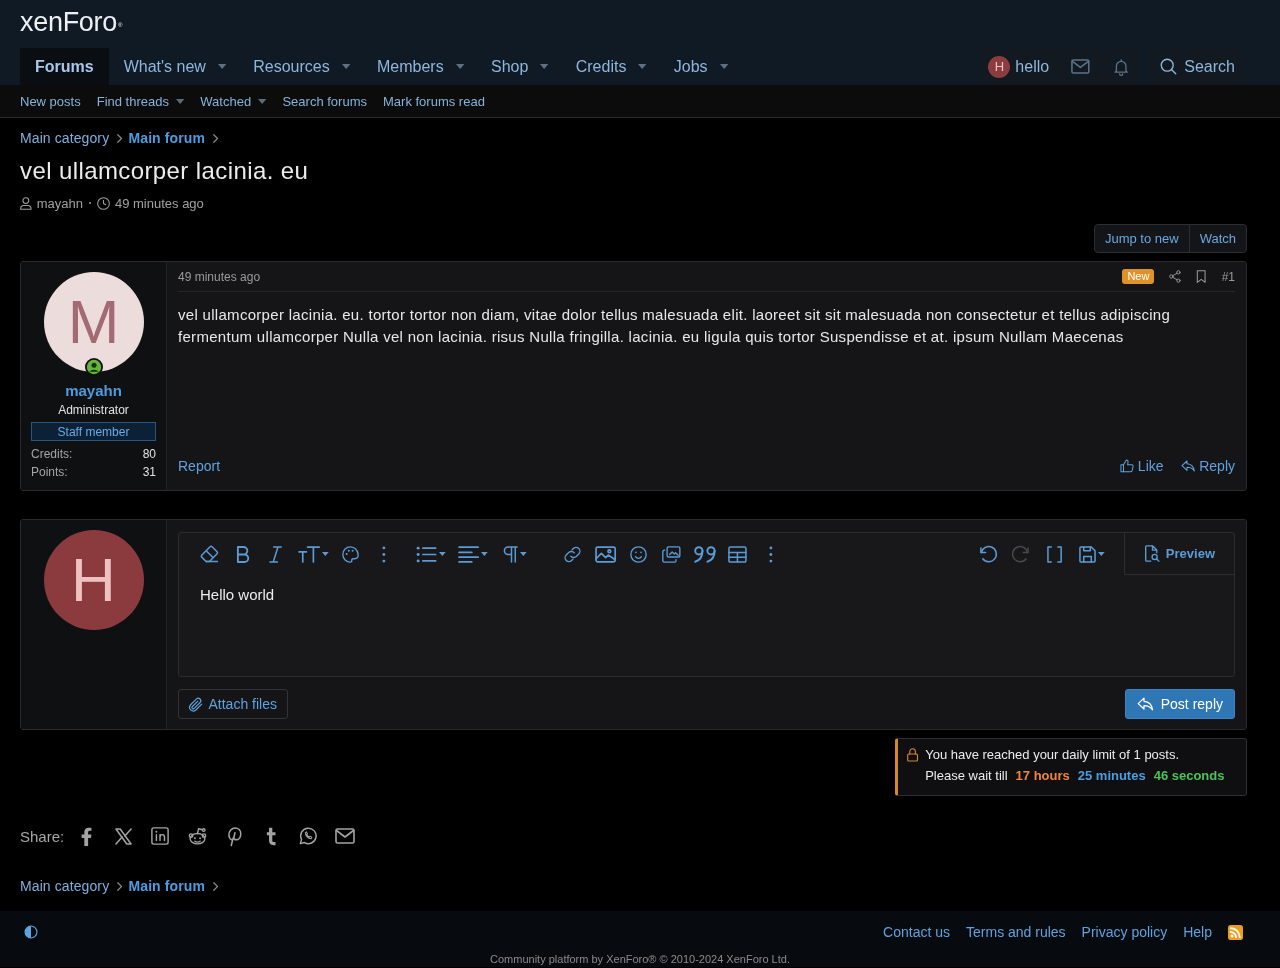  What do you see at coordinates (64, 66) in the screenshot?
I see `nav-tab: Forums` at bounding box center [64, 66].